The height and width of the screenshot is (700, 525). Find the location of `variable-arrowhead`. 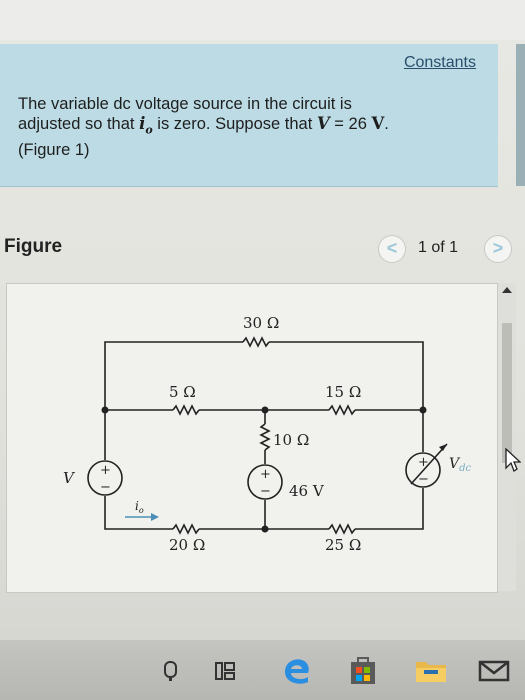

variable-arrowhead is located at coordinates (443, 447).